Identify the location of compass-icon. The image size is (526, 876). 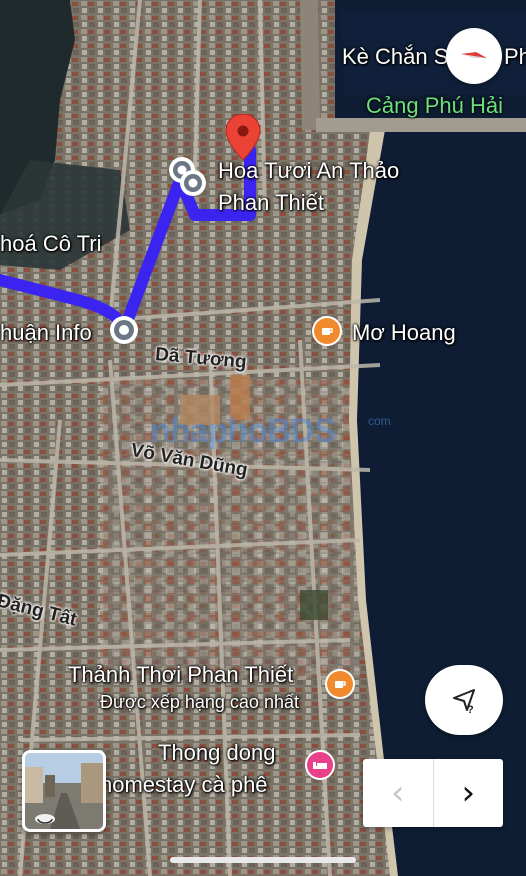
(474, 55).